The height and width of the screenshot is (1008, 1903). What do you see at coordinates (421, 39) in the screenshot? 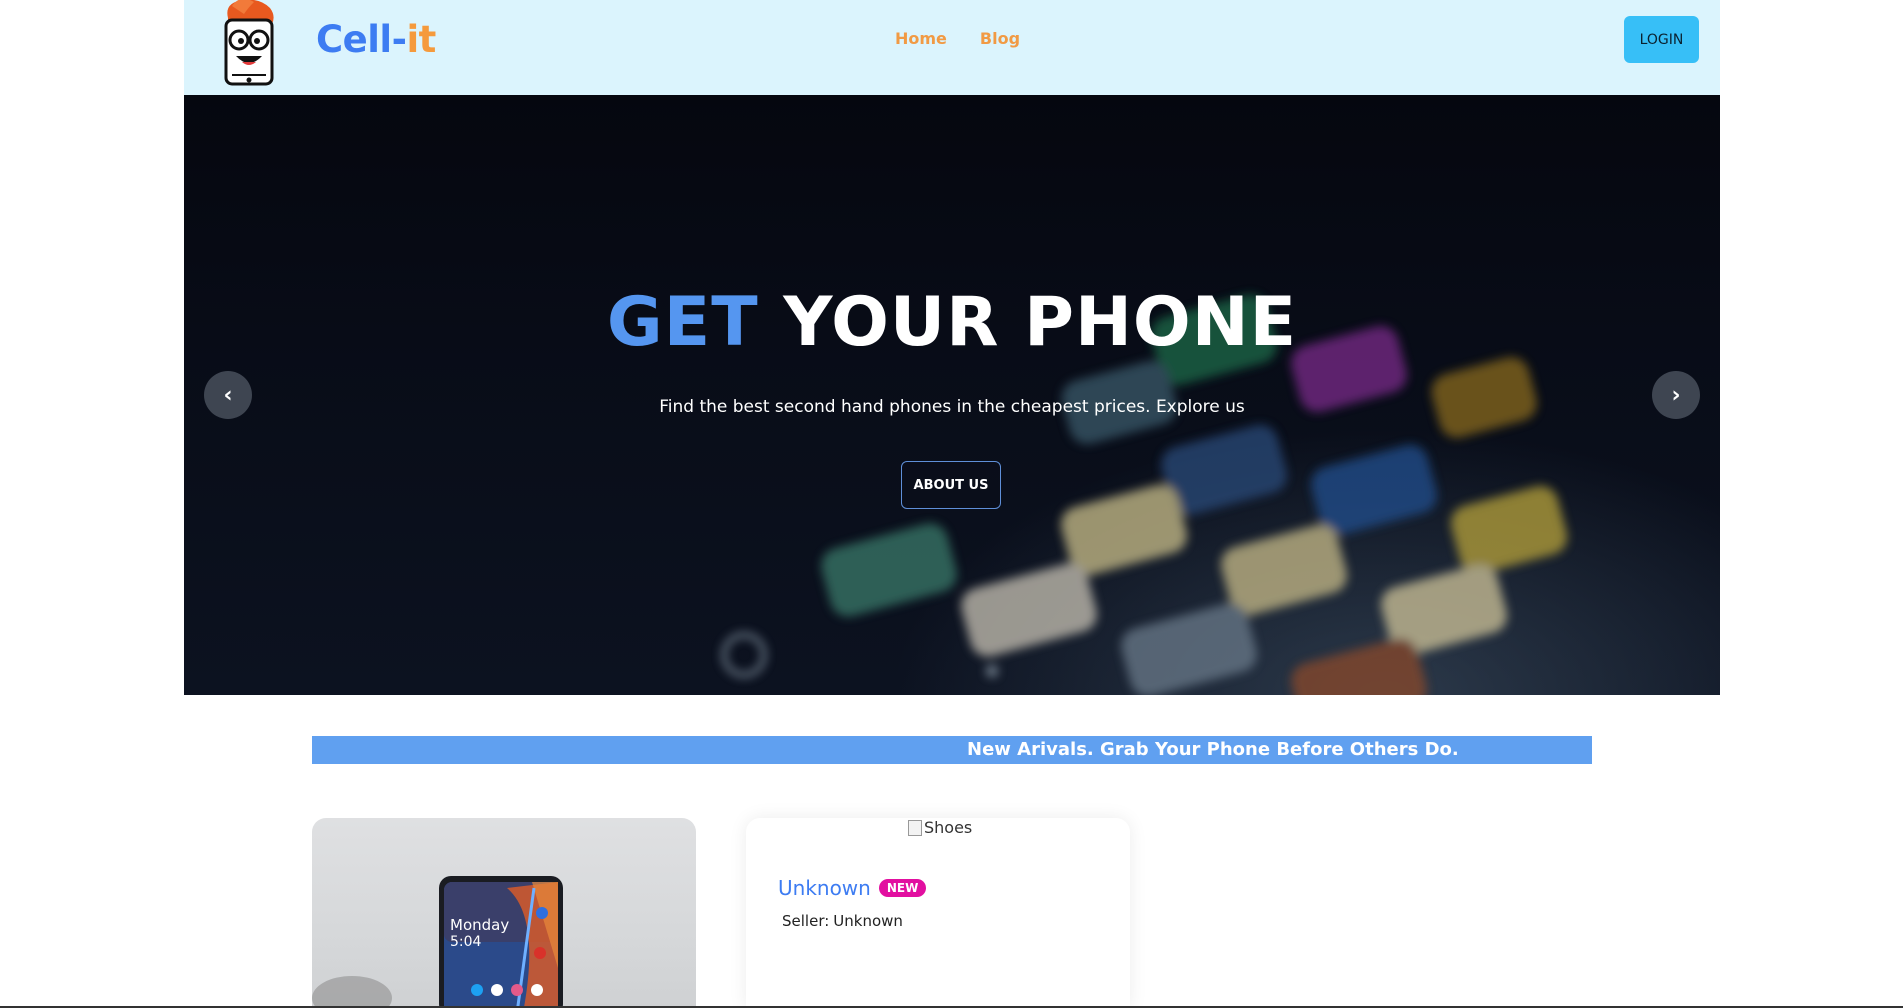
I see `brand-name-part2: it` at bounding box center [421, 39].